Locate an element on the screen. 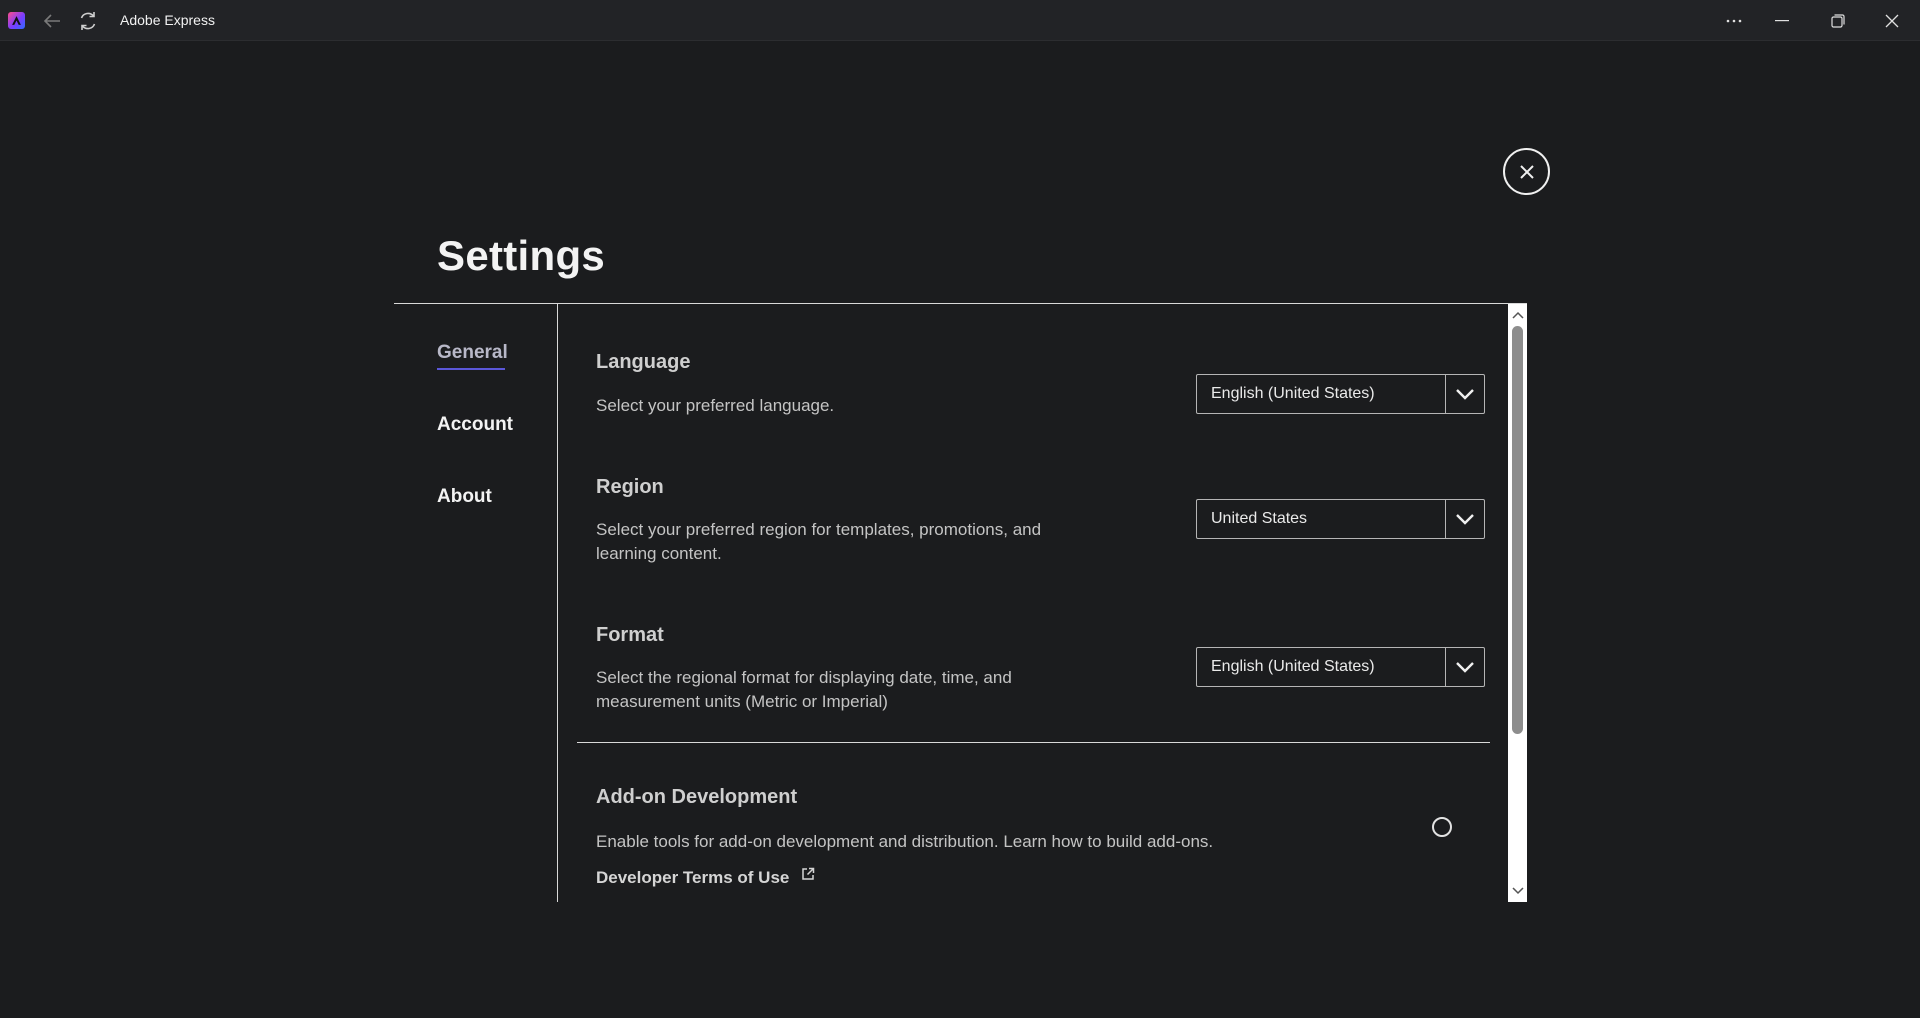  app-title: Adobe Express is located at coordinates (167, 20).